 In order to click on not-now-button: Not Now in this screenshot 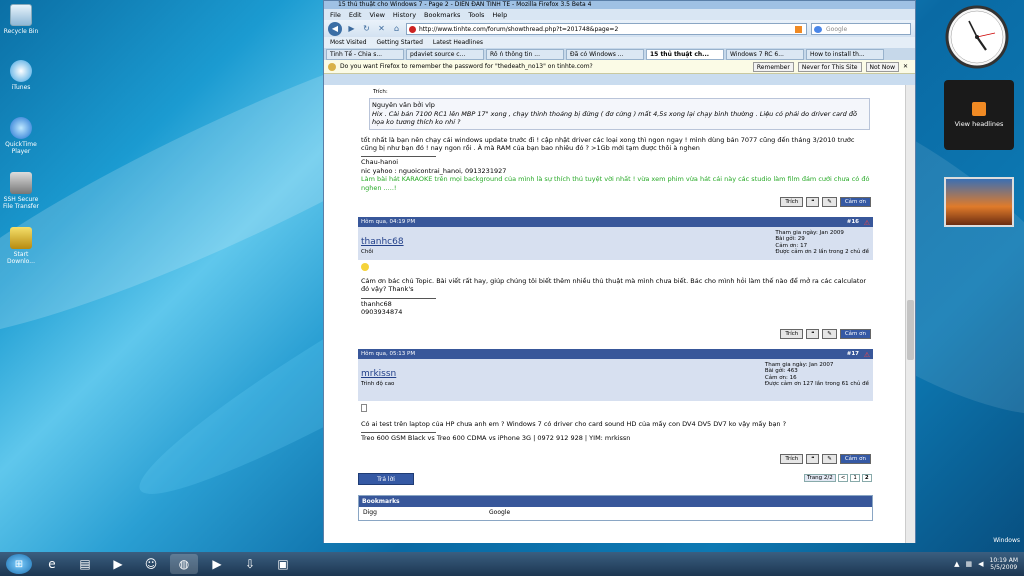, I will do `click(882, 66)`.